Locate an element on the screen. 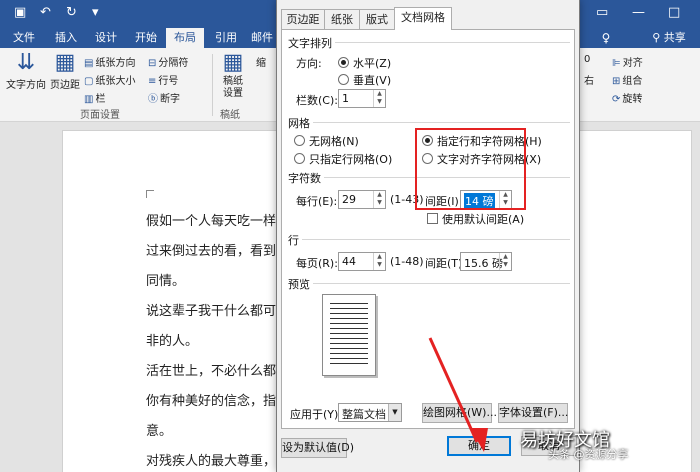 The width and height of the screenshot is (700, 472). customize-qat-icon: ▾ is located at coordinates (95, 12).